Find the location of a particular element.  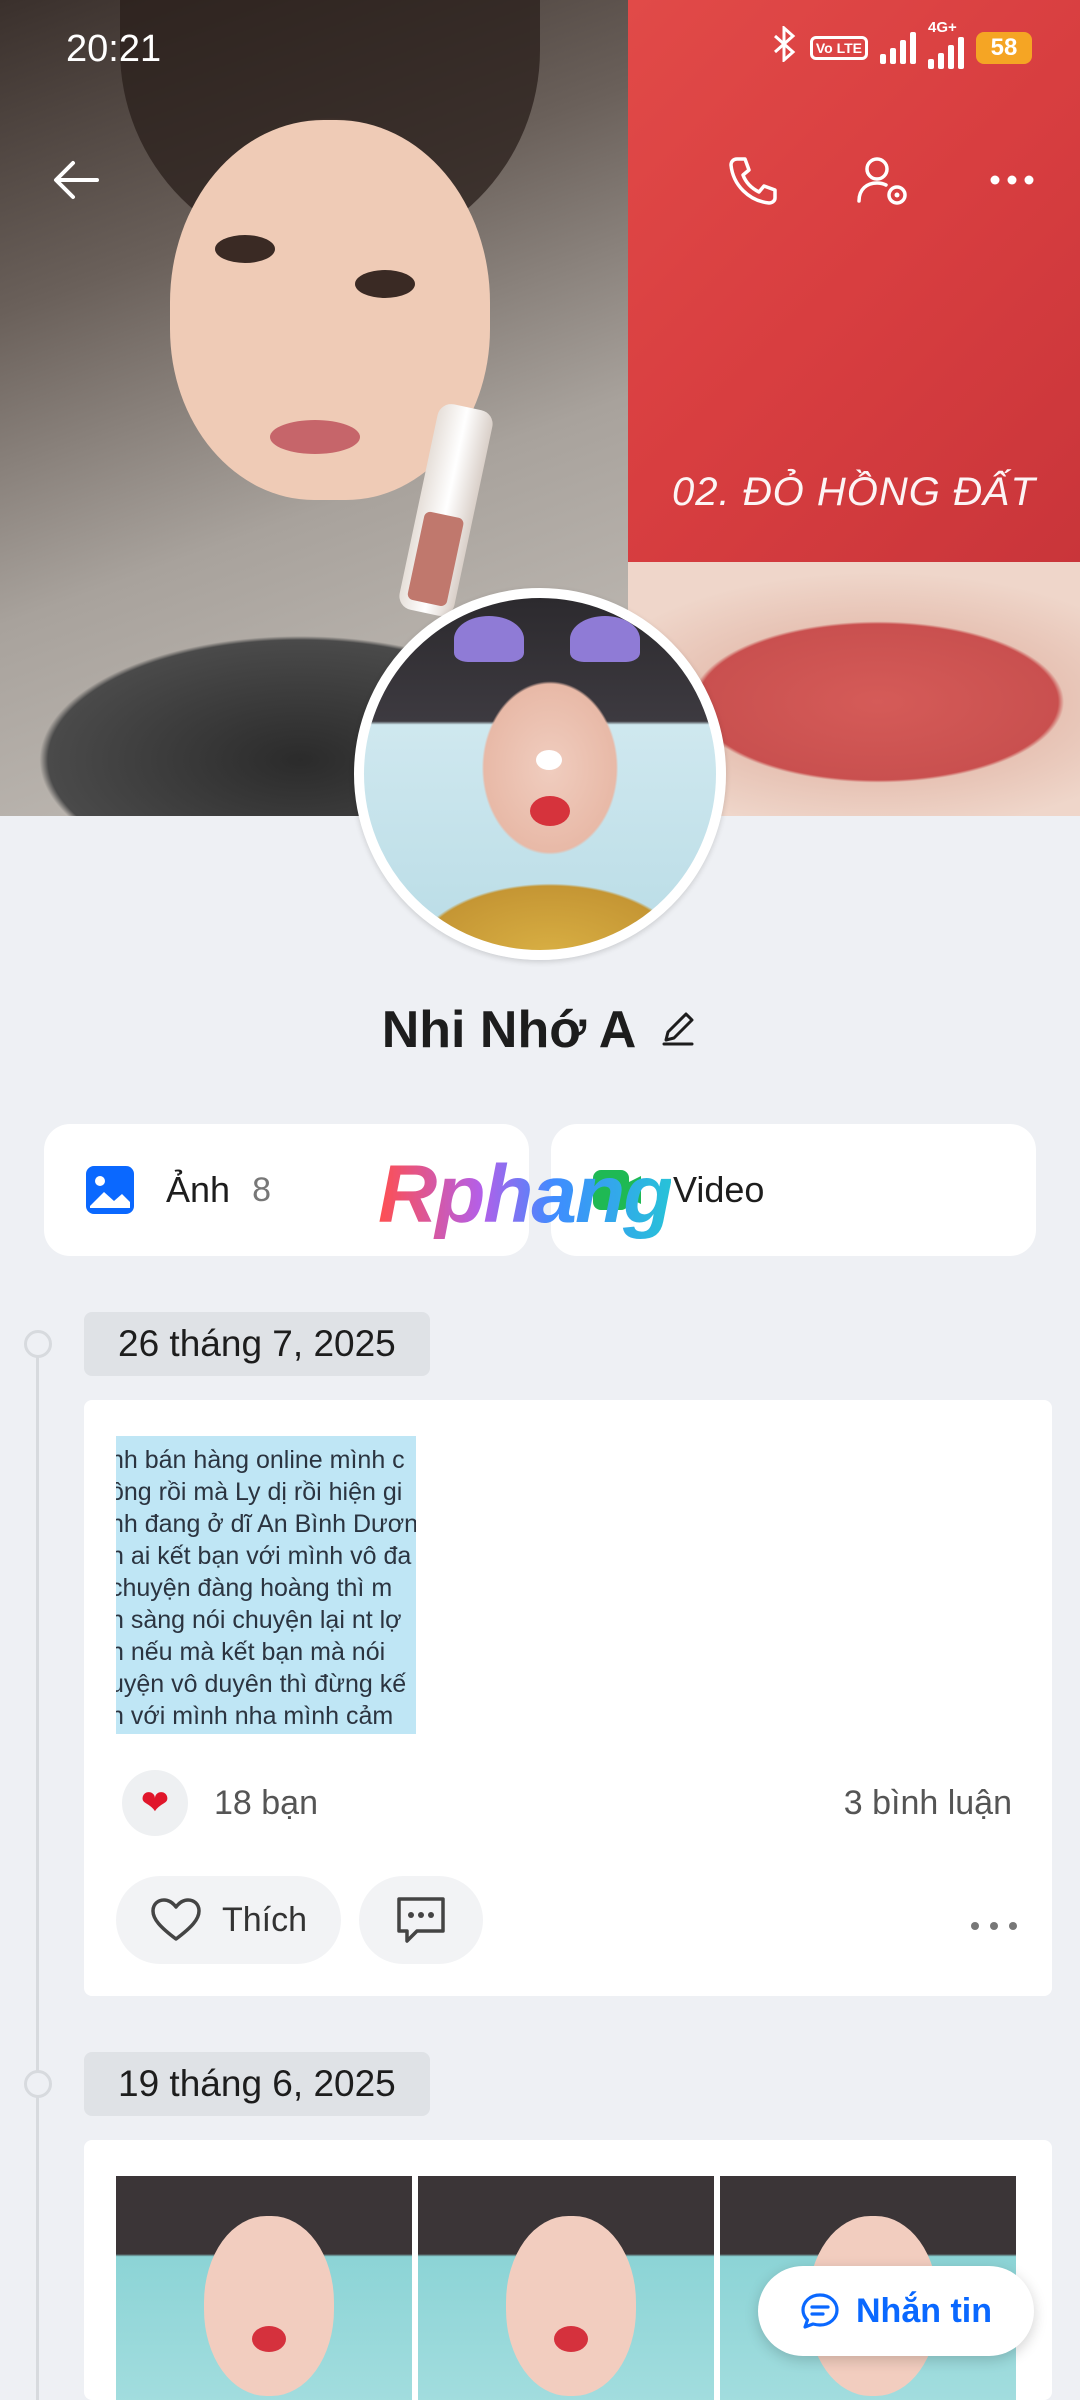

user-gear-icon is located at coordinates (882, 181).